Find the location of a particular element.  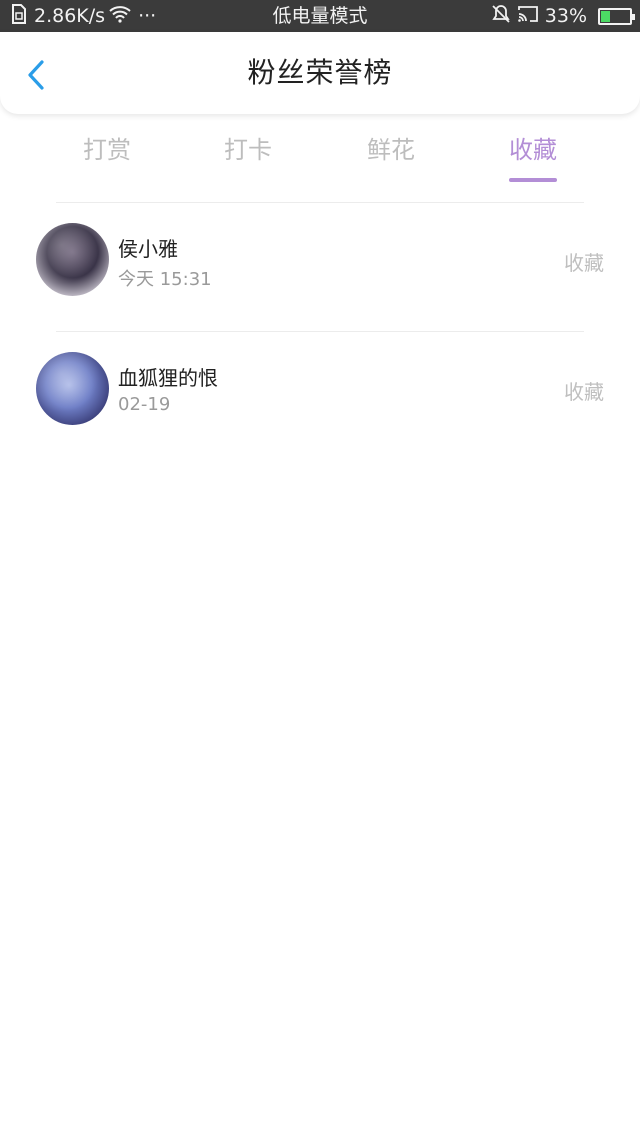

timestamp: 02-19 is located at coordinates (144, 404).